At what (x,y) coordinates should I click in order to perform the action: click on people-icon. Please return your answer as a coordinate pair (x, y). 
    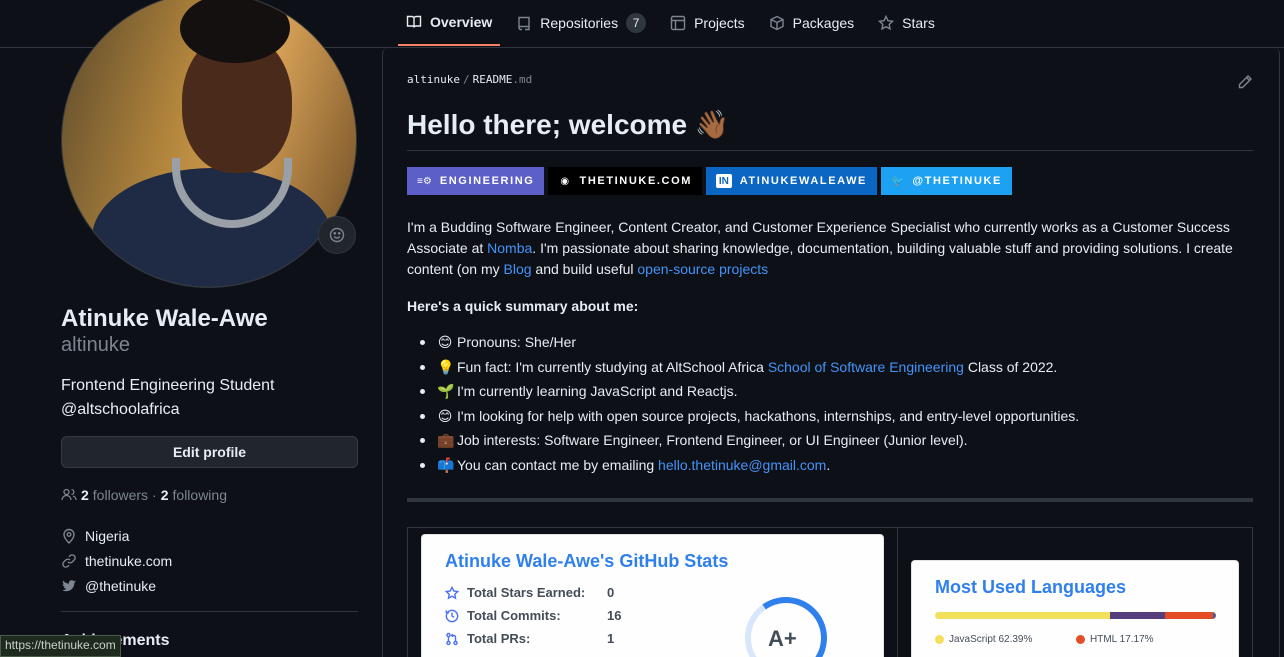
    Looking at the image, I should click on (69, 494).